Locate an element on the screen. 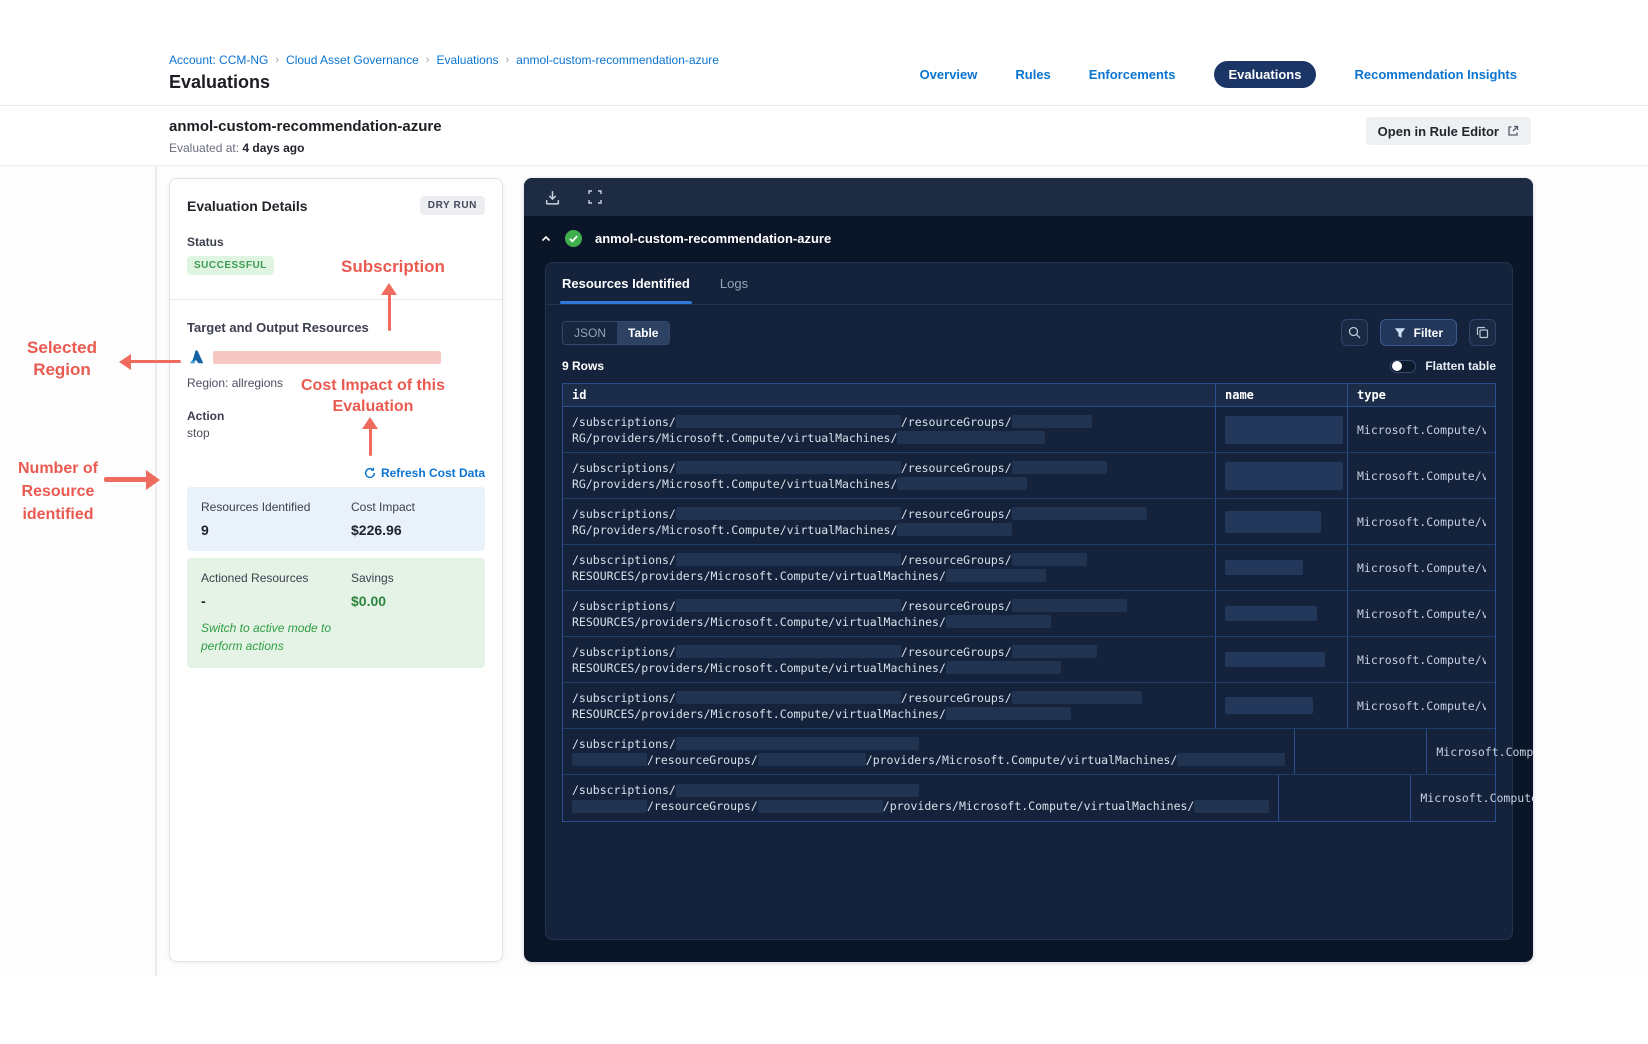  view-toggle-json: JSON is located at coordinates (590, 332).